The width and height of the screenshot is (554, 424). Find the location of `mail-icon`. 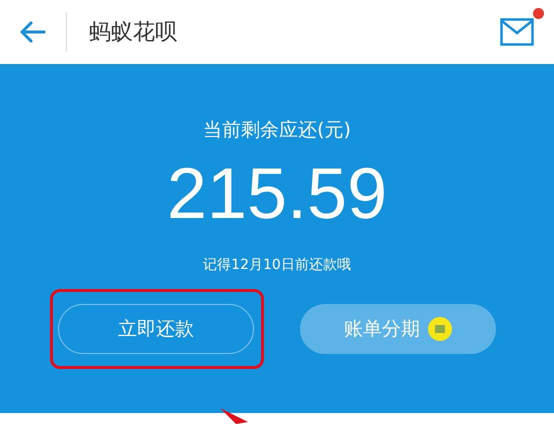

mail-icon is located at coordinates (517, 32).